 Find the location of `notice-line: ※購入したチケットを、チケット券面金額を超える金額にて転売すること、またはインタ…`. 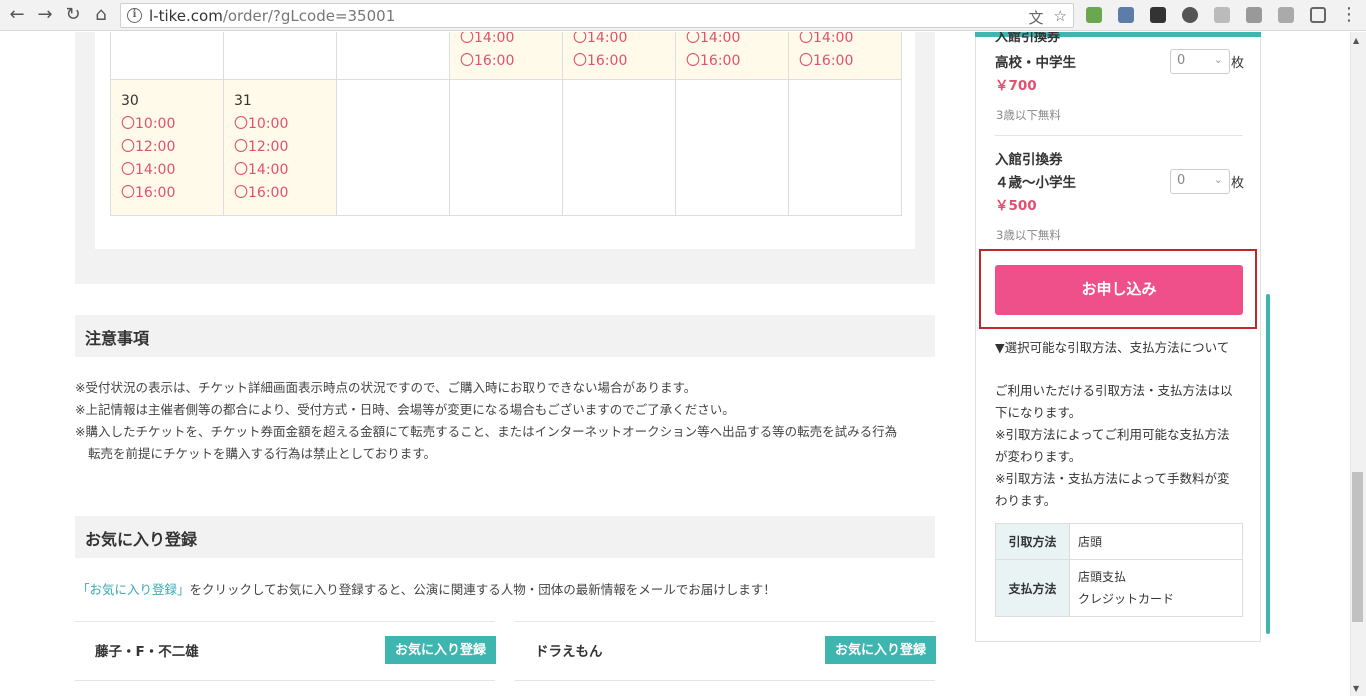

notice-line: ※購入したチケットを、チケット券面金額を超える金額にて転売すること、またはインタ… is located at coordinates (486, 431).